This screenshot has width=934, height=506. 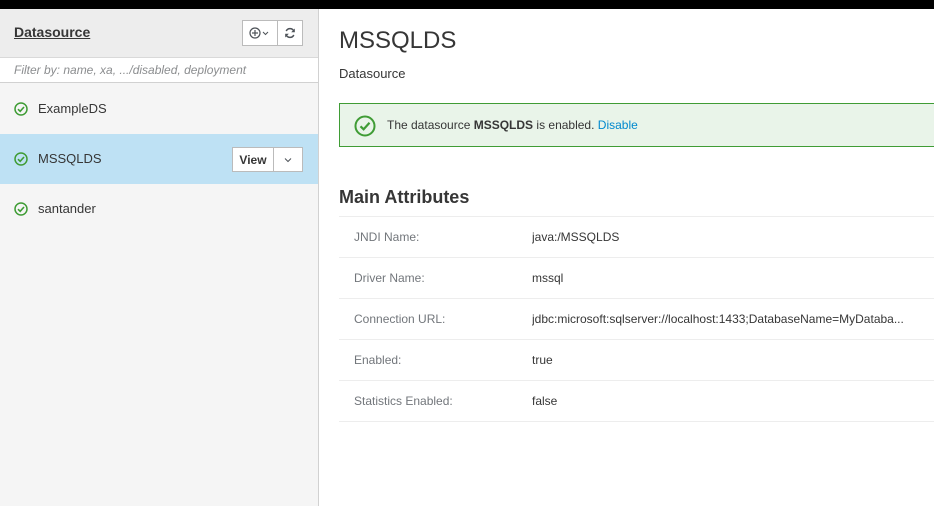 What do you see at coordinates (636, 278) in the screenshot?
I see `attribute-row: Driver Name: mssql` at bounding box center [636, 278].